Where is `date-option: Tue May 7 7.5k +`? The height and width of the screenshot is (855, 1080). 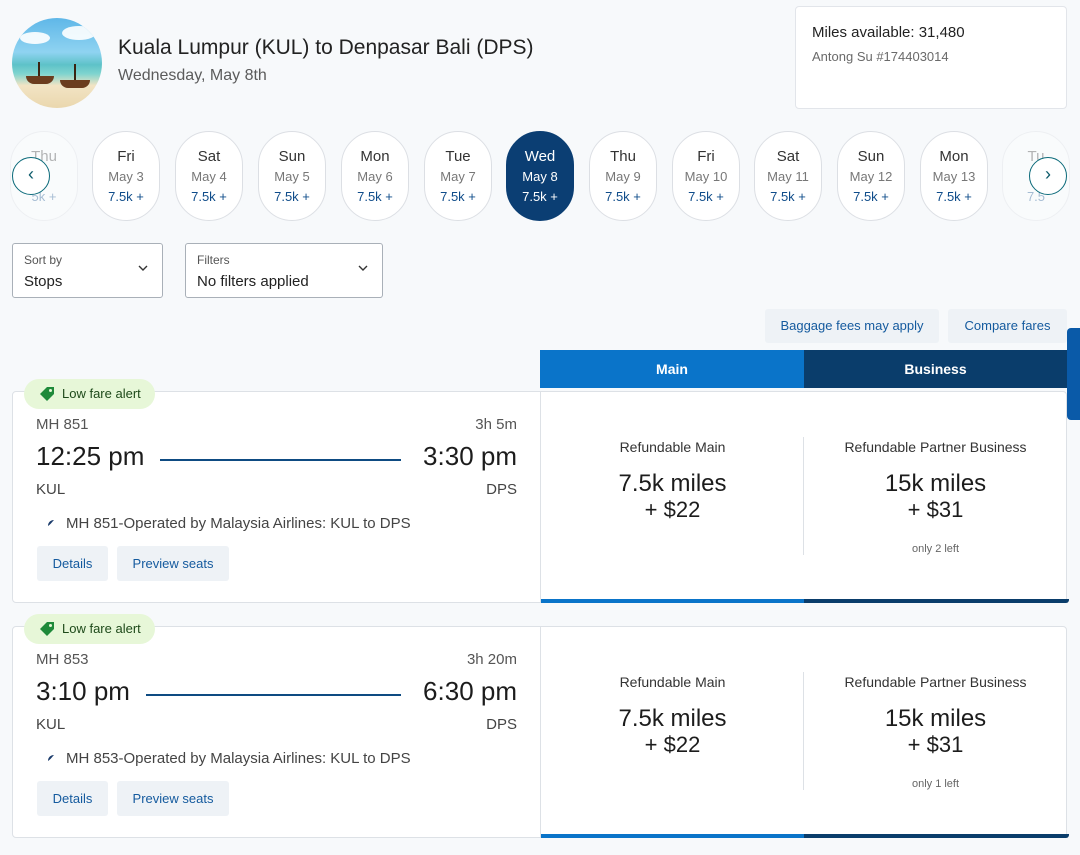
date-option: Tue May 7 7.5k + is located at coordinates (458, 176).